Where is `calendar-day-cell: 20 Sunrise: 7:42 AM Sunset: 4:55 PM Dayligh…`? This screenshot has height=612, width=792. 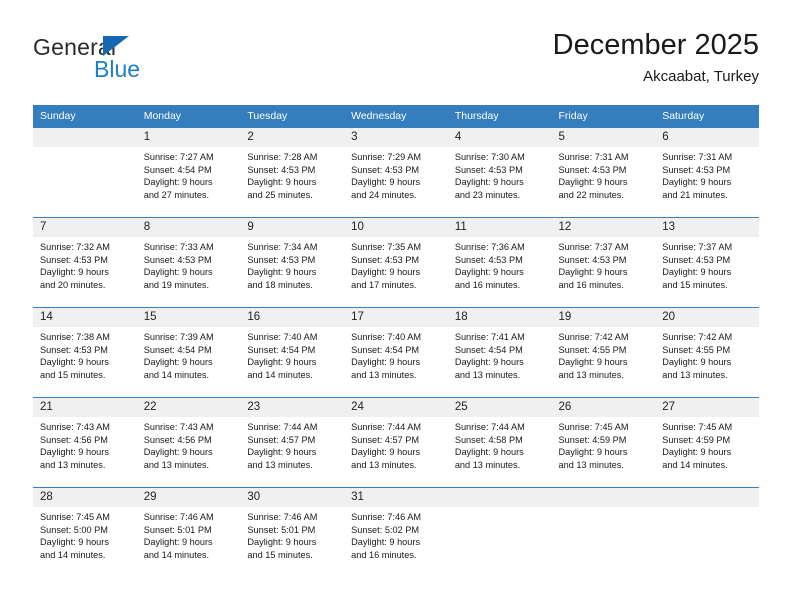 calendar-day-cell: 20 Sunrise: 7:42 AM Sunset: 4:55 PM Dayligh… is located at coordinates (707, 352).